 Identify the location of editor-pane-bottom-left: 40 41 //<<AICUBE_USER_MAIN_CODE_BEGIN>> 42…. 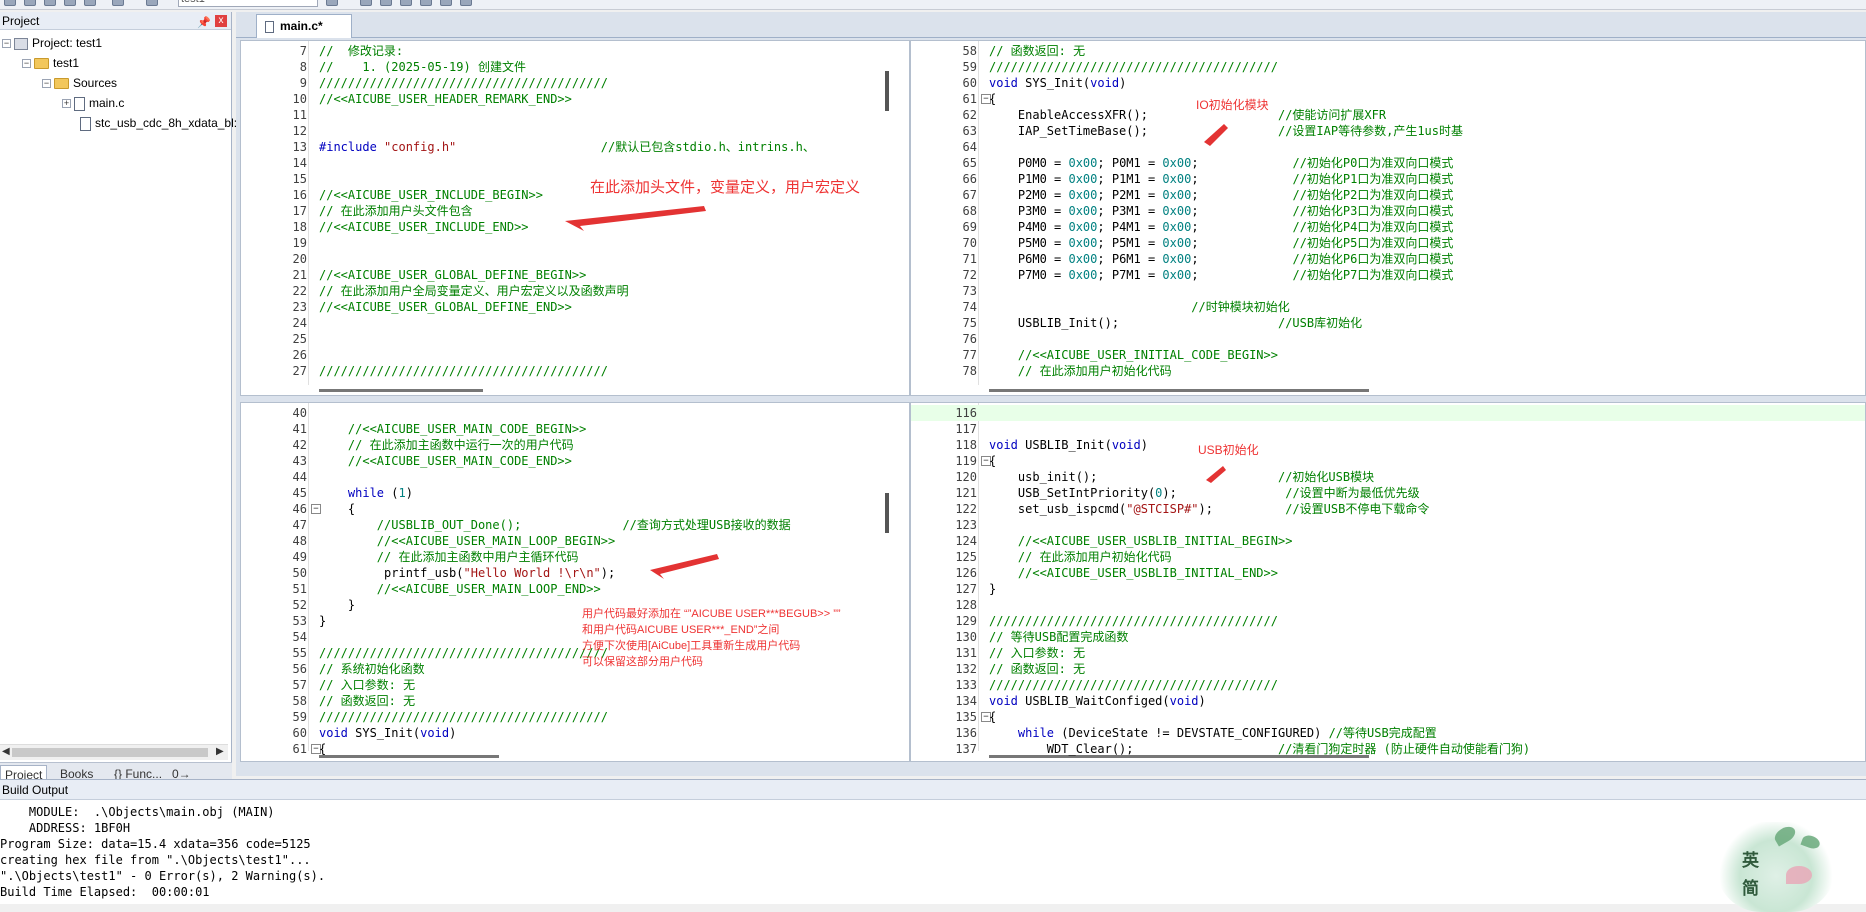
(575, 582).